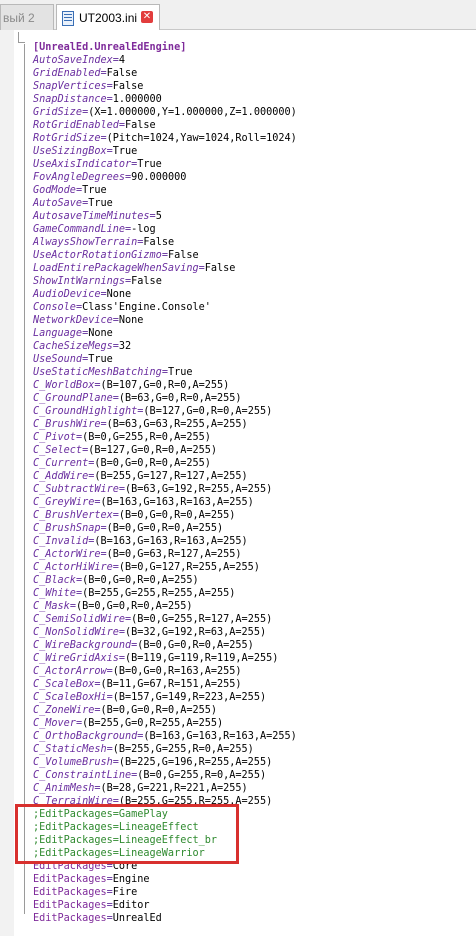 The width and height of the screenshot is (476, 936). Describe the element at coordinates (165, 710) in the screenshot. I see `code-line: C_ZoneWire=(B=0,G=0,R=0,A=255)` at that location.